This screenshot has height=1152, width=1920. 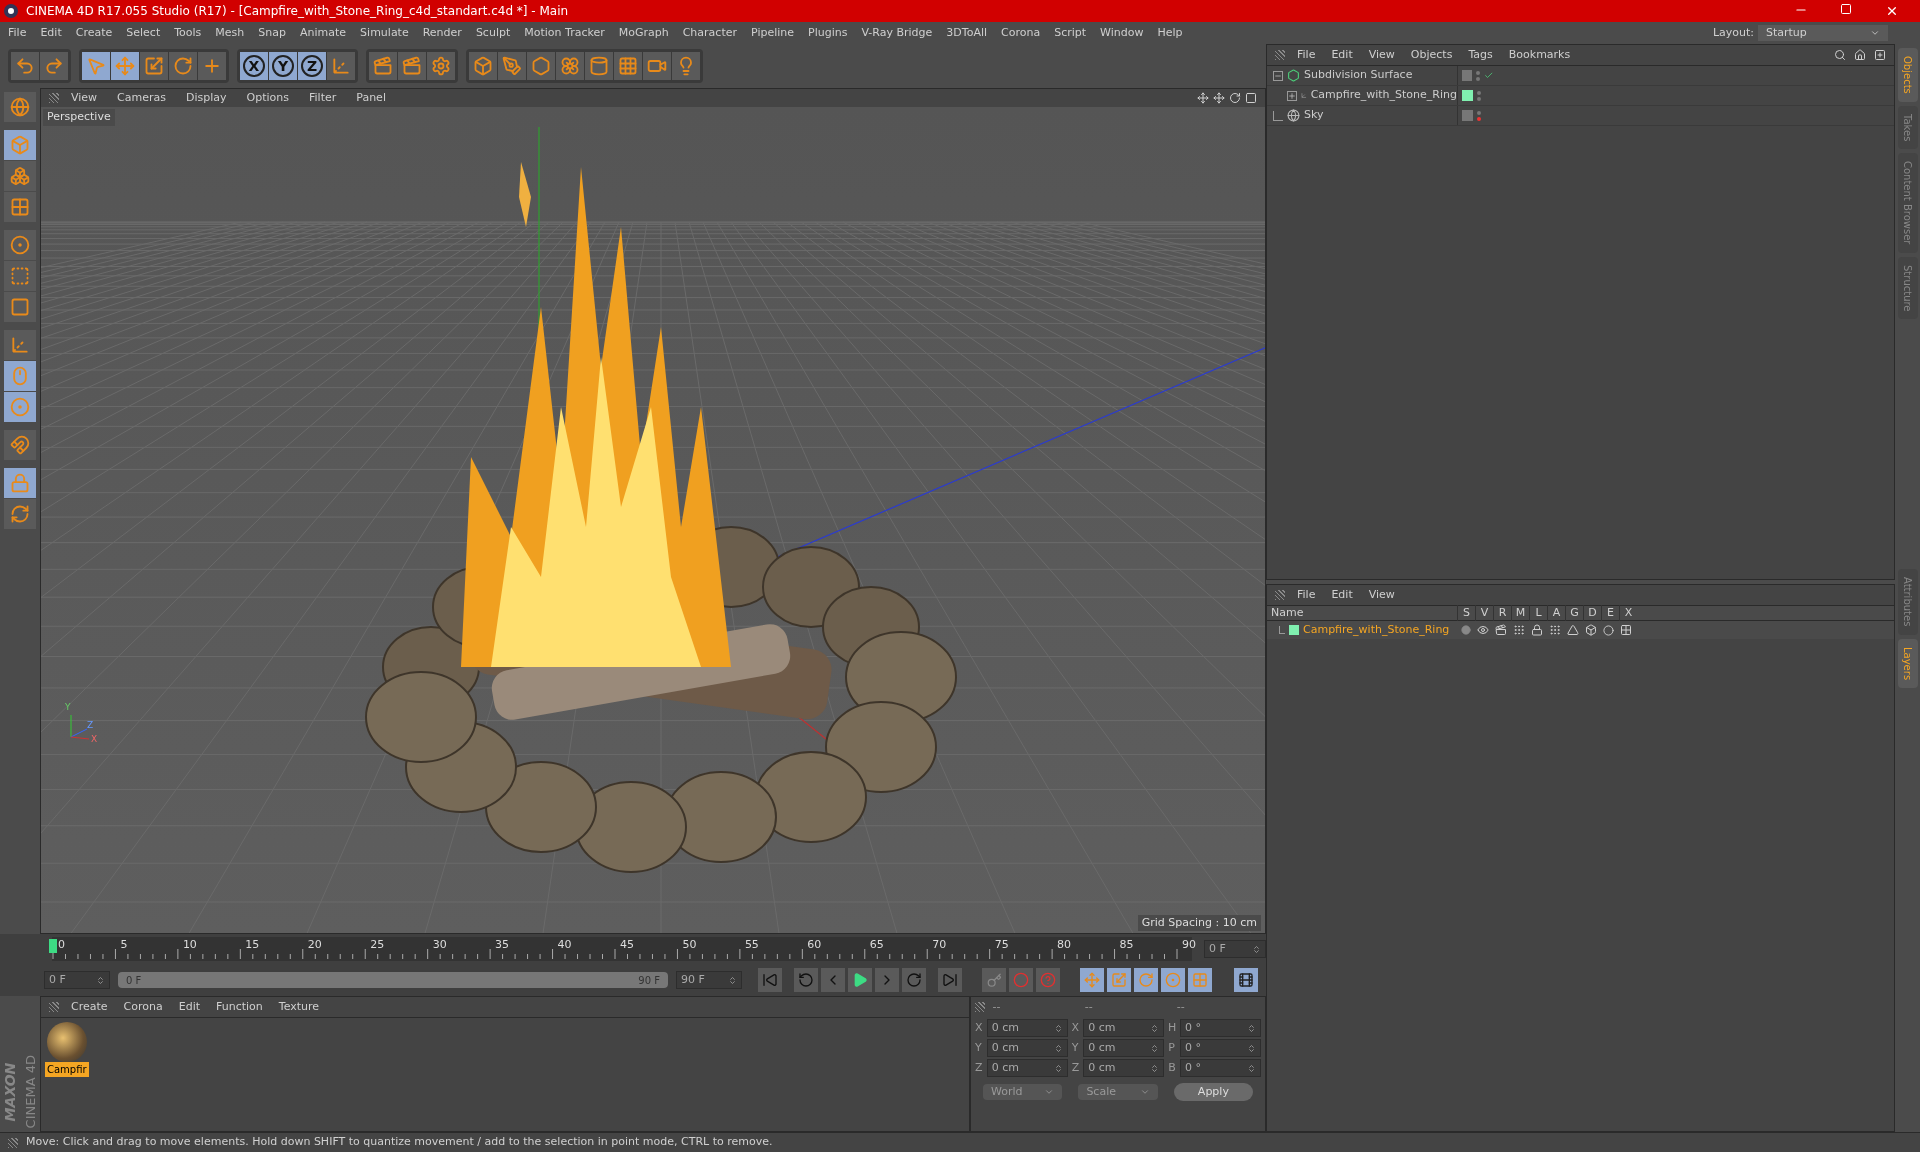 I want to click on maximize-icon, so click(x=1251, y=98).